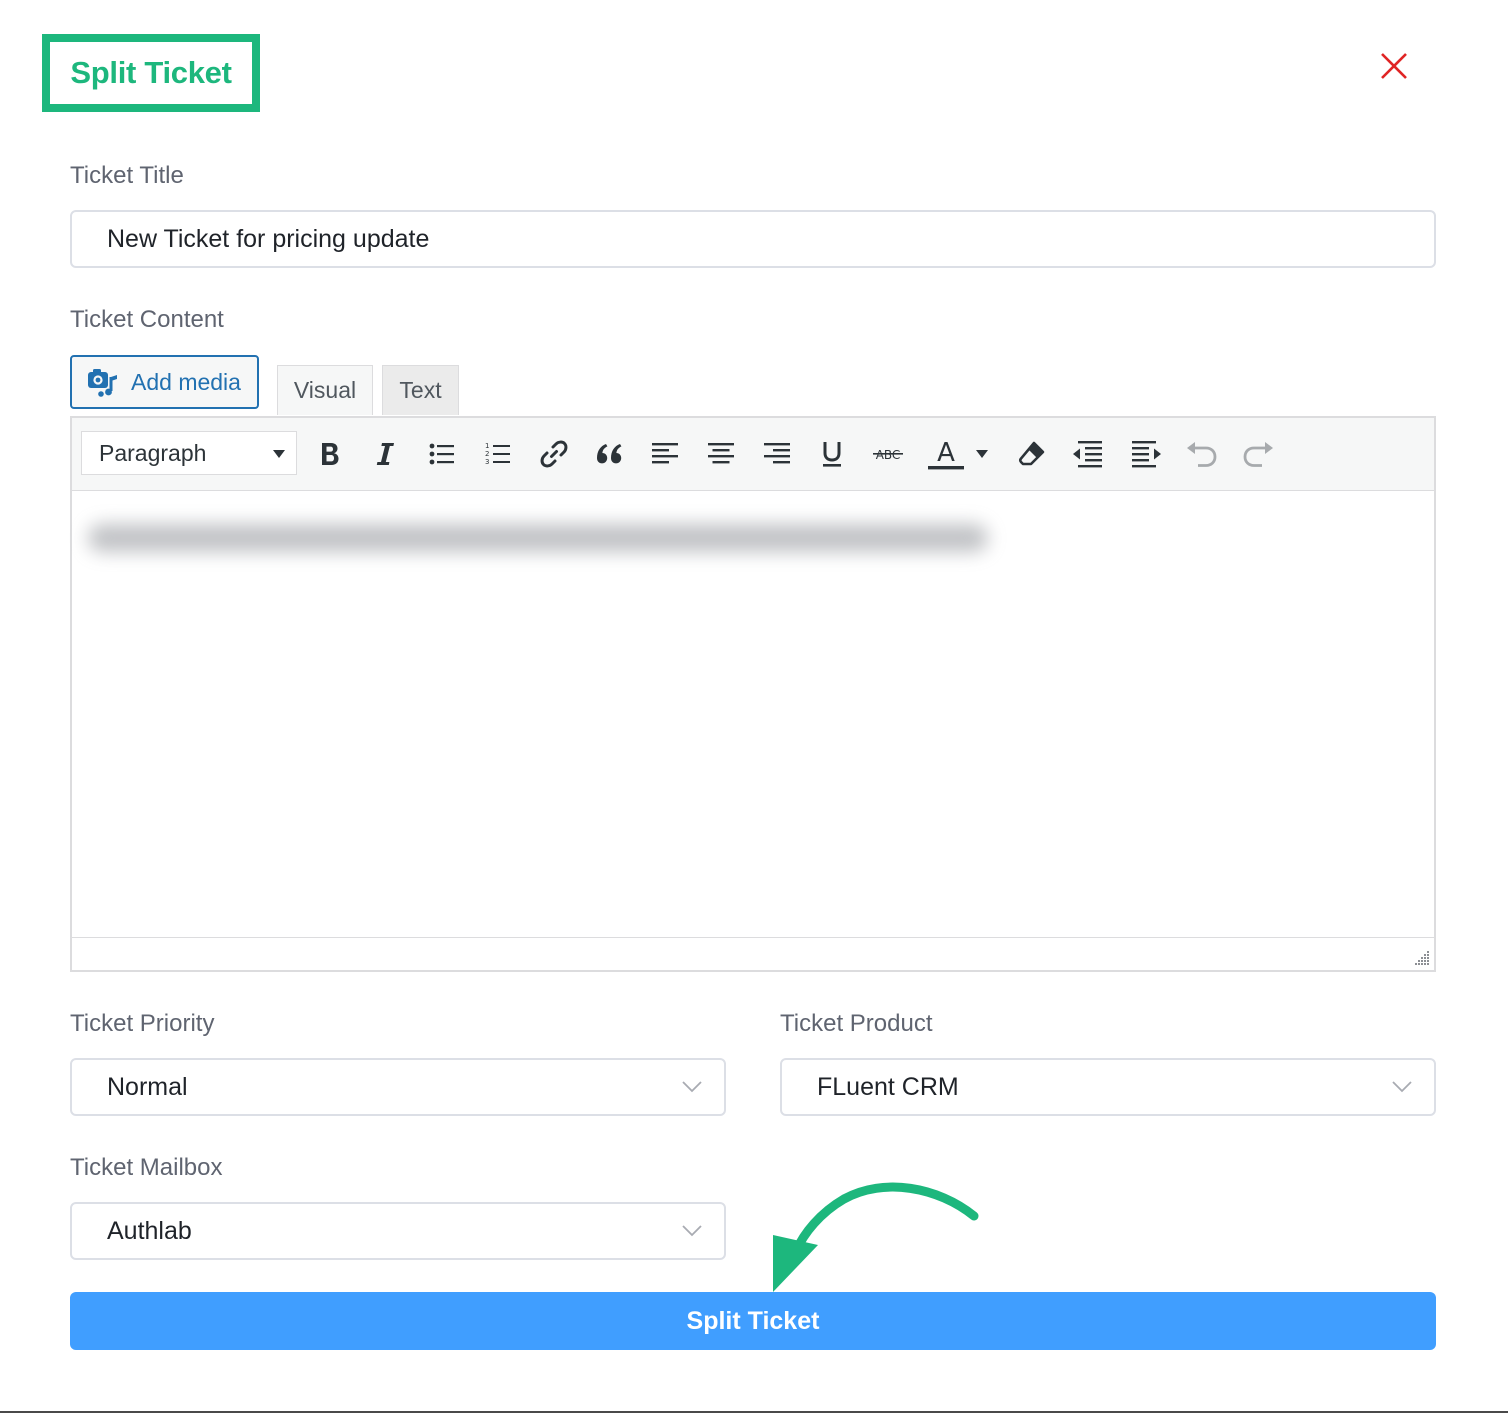  I want to click on ticket-product-select: FLuent CRM, so click(1108, 1087).